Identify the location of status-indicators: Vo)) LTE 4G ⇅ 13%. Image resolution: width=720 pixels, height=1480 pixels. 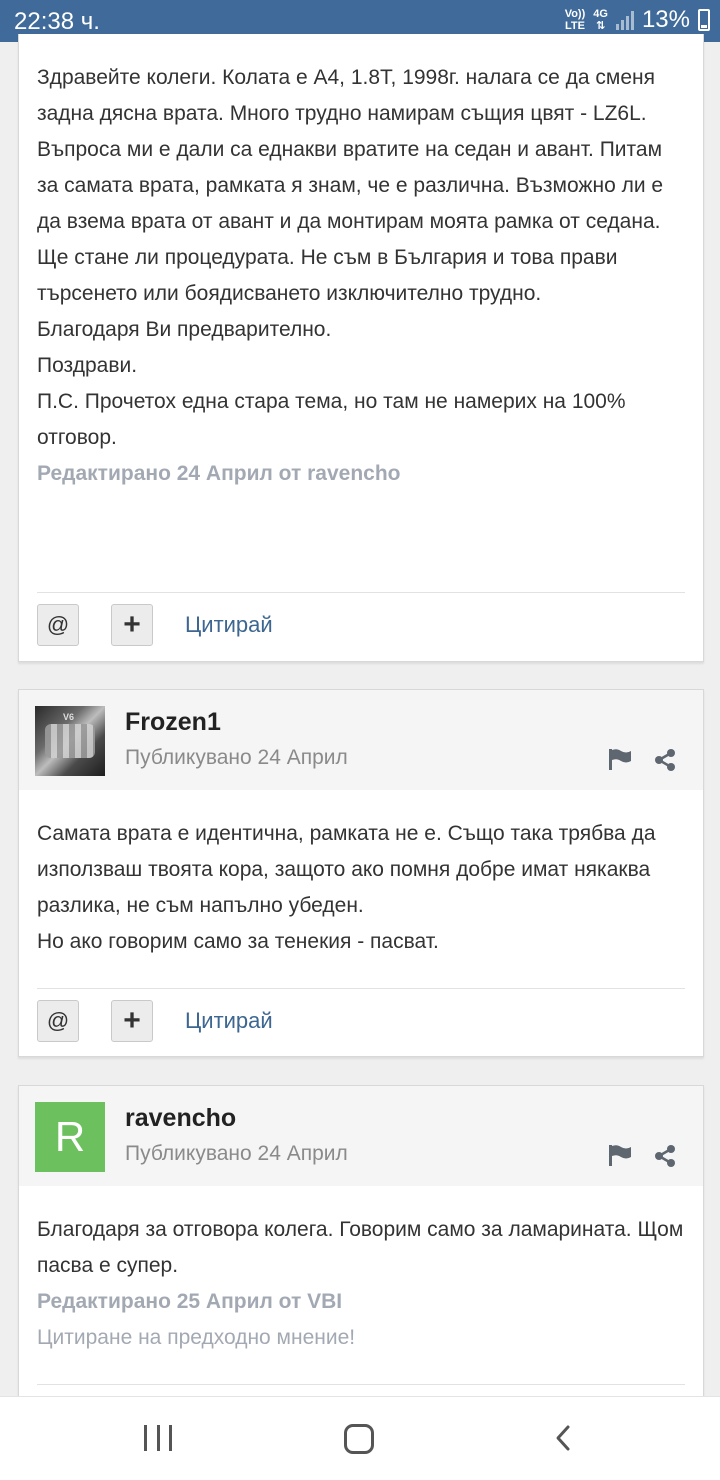
(637, 20).